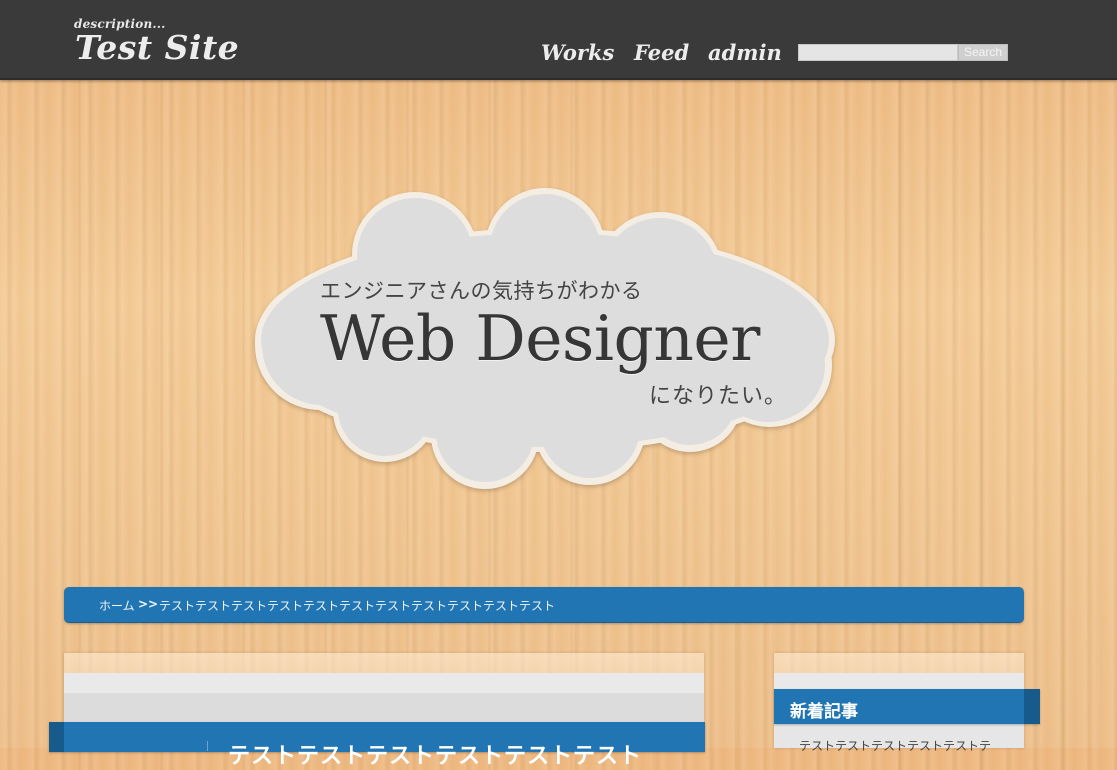 The width and height of the screenshot is (1117, 770). What do you see at coordinates (207, 746) in the screenshot?
I see `ribbon-divider` at bounding box center [207, 746].